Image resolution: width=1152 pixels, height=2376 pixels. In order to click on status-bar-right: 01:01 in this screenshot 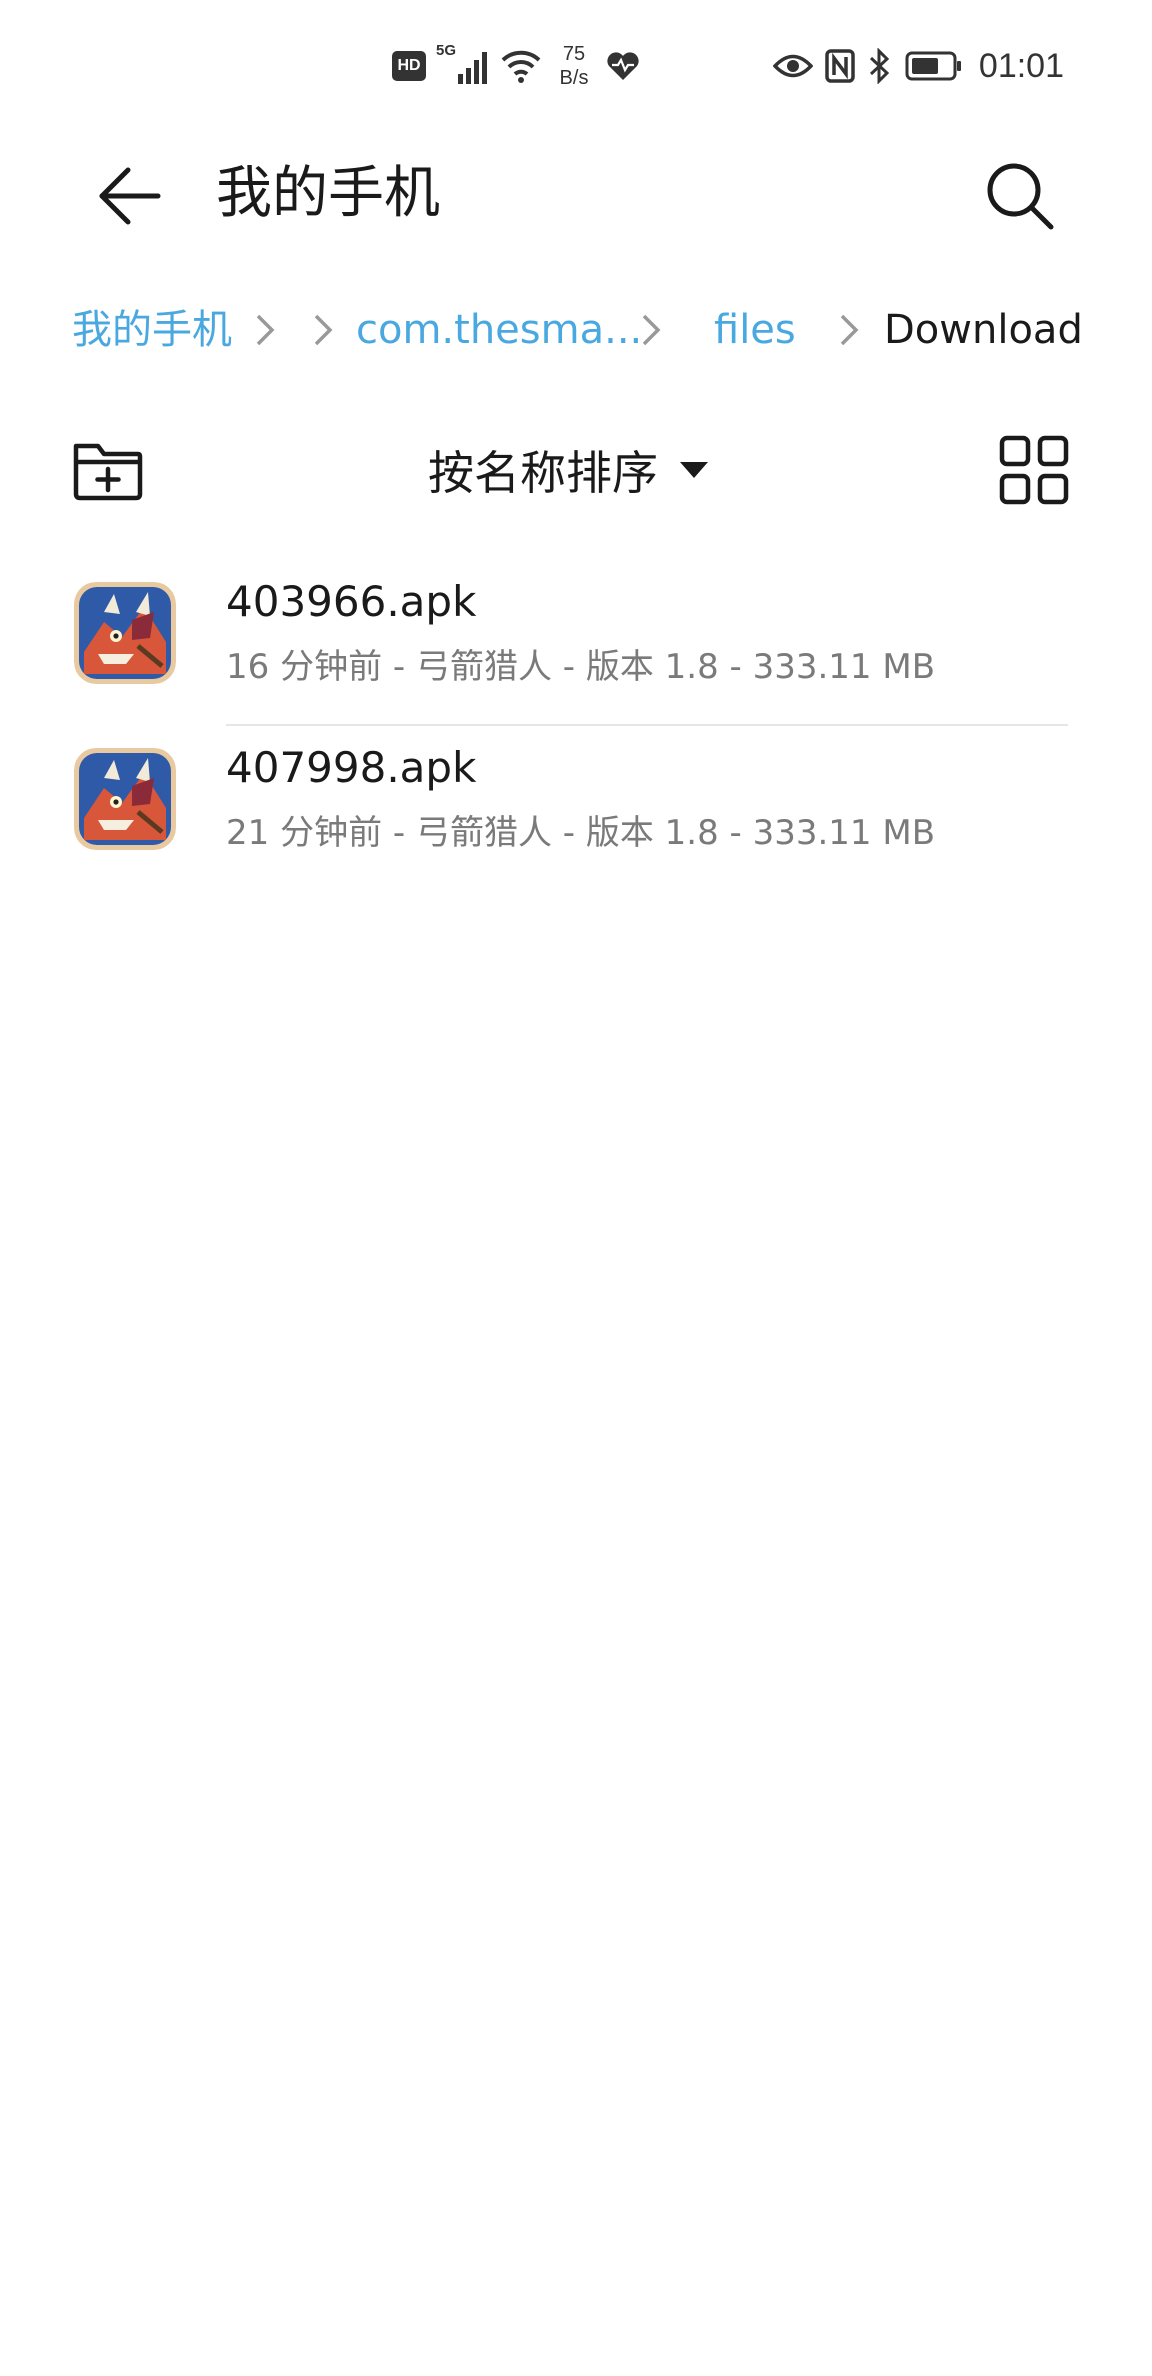, I will do `click(918, 66)`.